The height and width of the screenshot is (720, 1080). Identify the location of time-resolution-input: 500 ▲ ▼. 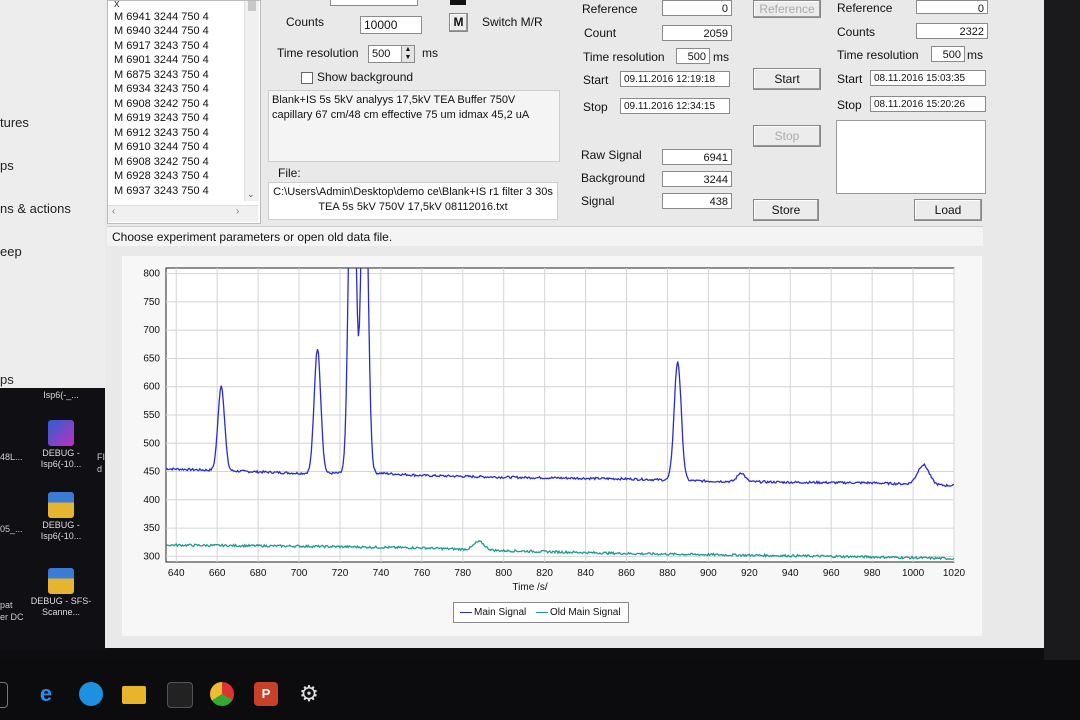
(391, 54).